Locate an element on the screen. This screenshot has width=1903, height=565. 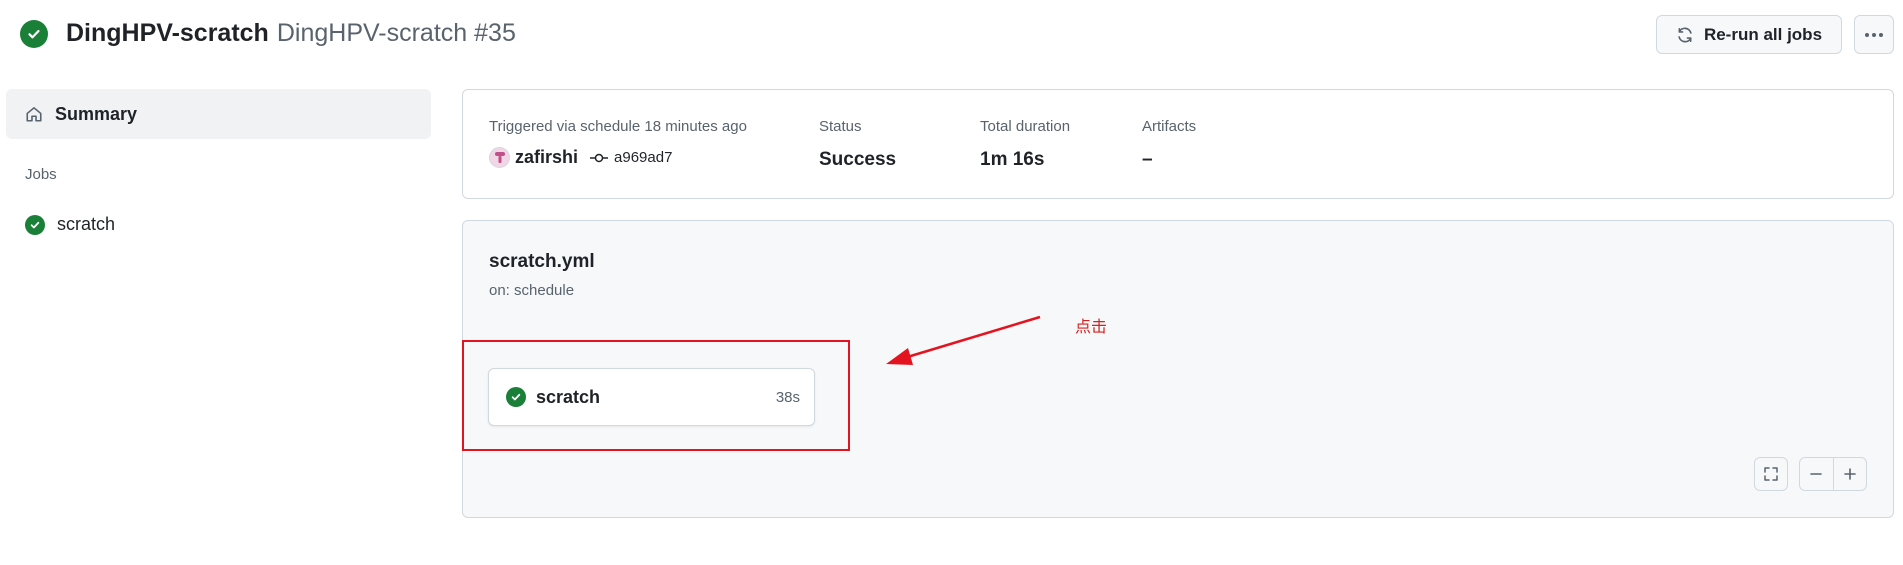
fullscreen-button is located at coordinates (1771, 474).